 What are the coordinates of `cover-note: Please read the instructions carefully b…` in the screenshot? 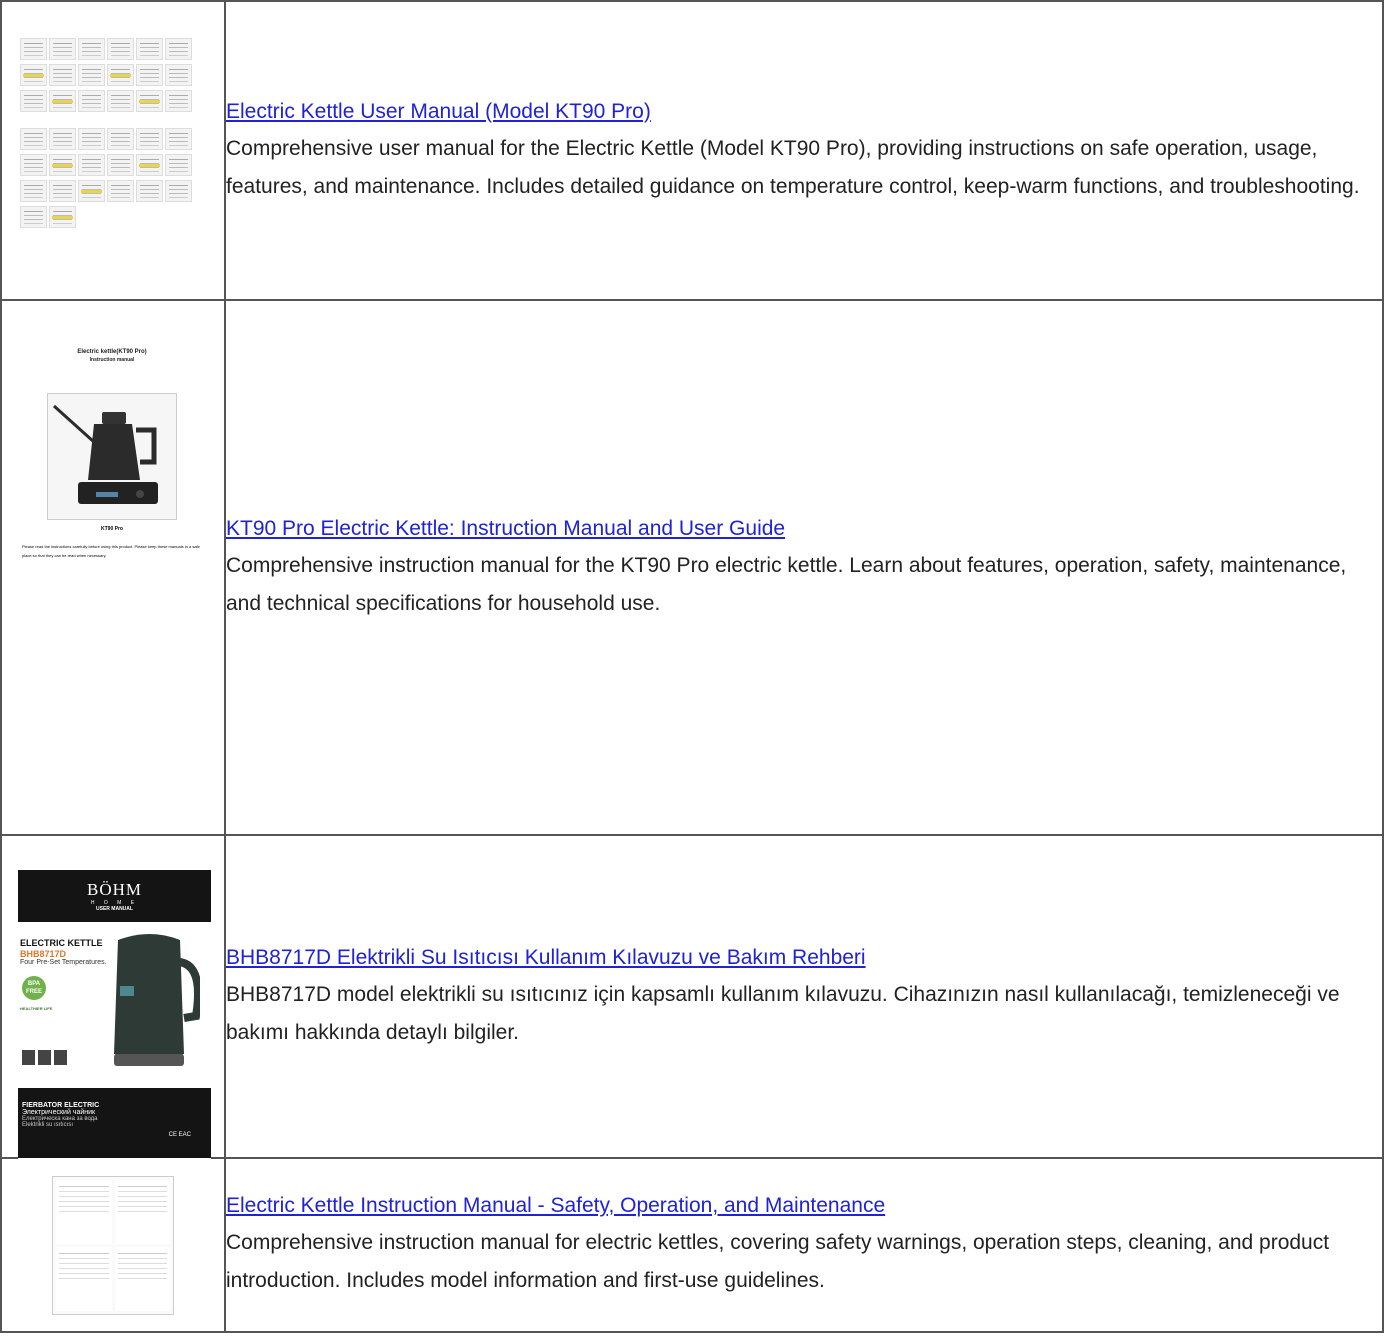 It's located at (111, 551).